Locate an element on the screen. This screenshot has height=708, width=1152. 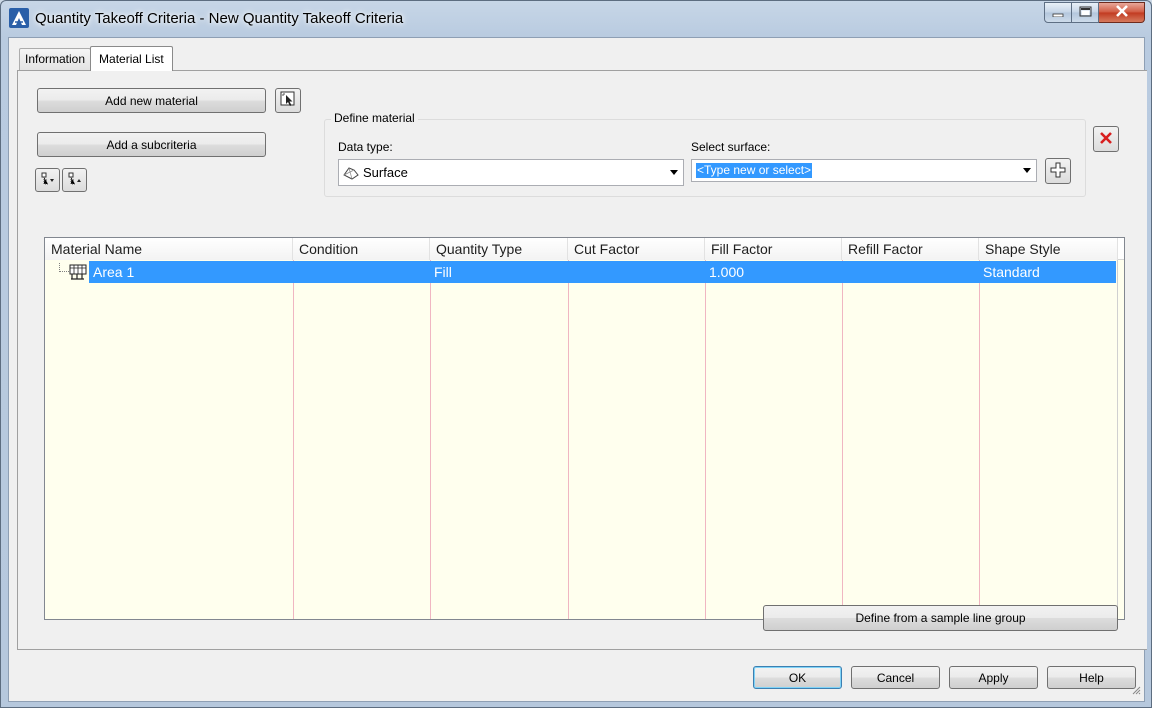
cell-shape-style: Standard is located at coordinates (1009, 272).